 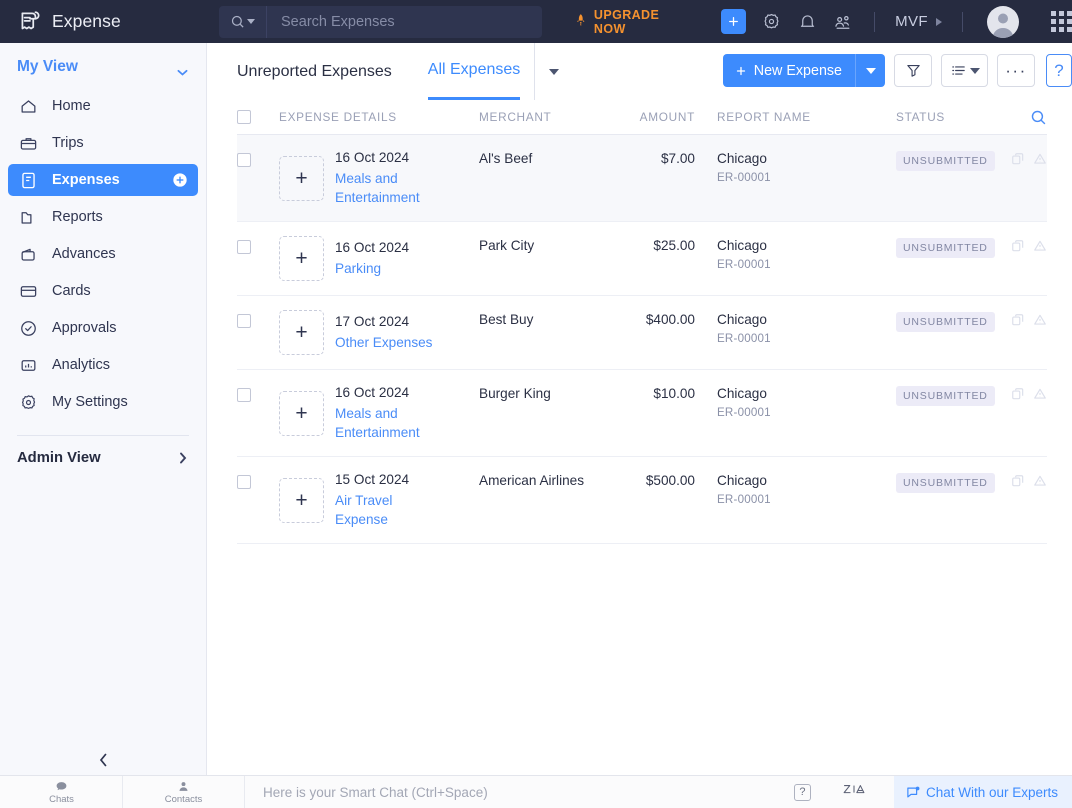 What do you see at coordinates (1002, 21) in the screenshot?
I see `avatar` at bounding box center [1002, 21].